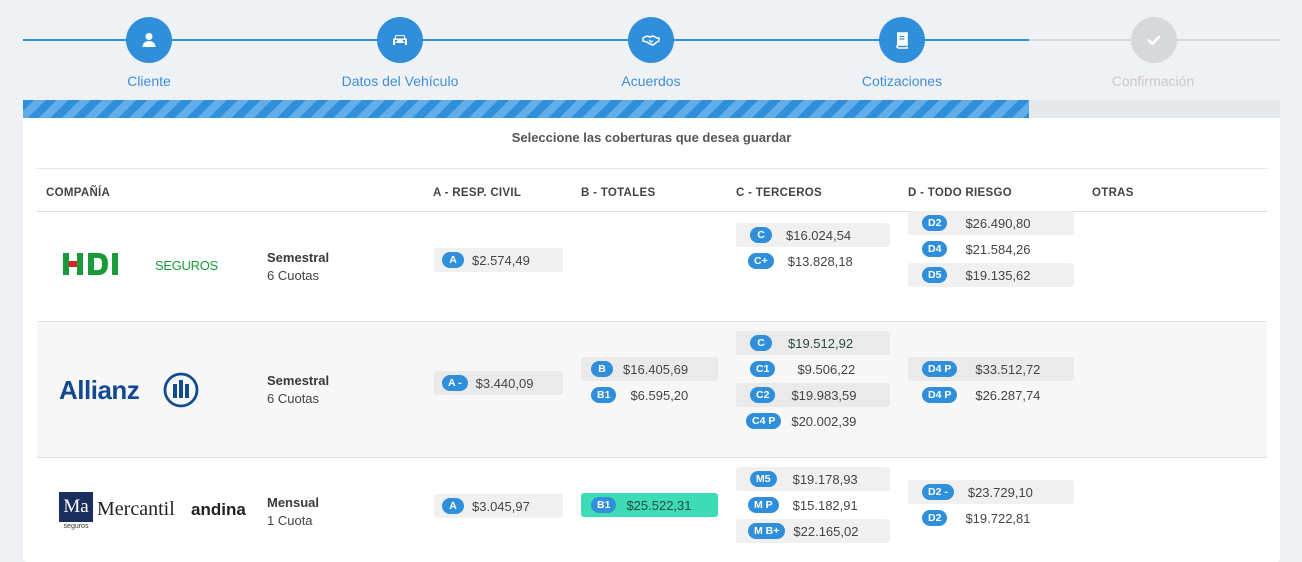 The height and width of the screenshot is (562, 1302). What do you see at coordinates (455, 383) in the screenshot?
I see `coverage-tag: A -` at bounding box center [455, 383].